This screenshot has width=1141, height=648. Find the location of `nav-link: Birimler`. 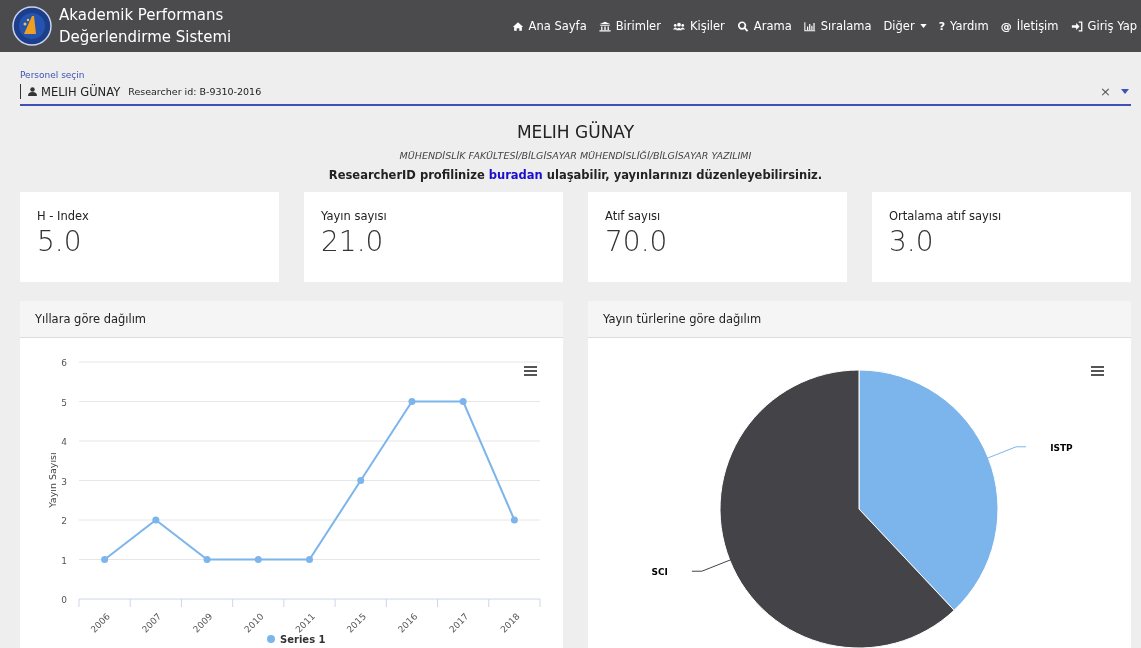

nav-link: Birimler is located at coordinates (629, 26).